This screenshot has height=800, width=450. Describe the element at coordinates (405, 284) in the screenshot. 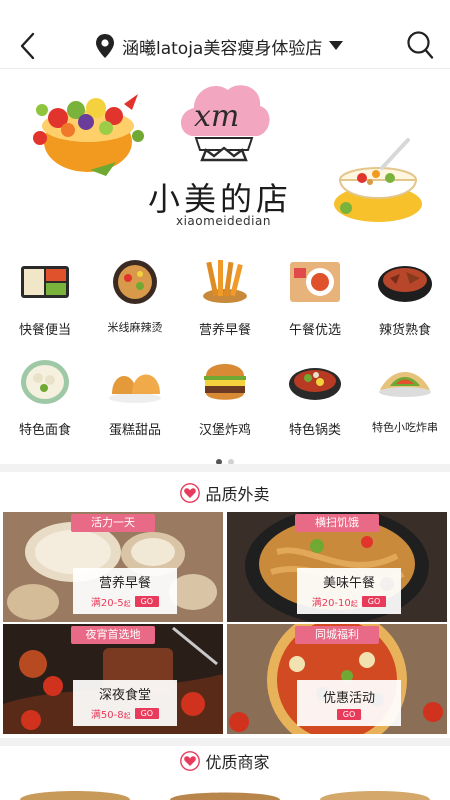

I see `spicy-bowl-icon` at that location.